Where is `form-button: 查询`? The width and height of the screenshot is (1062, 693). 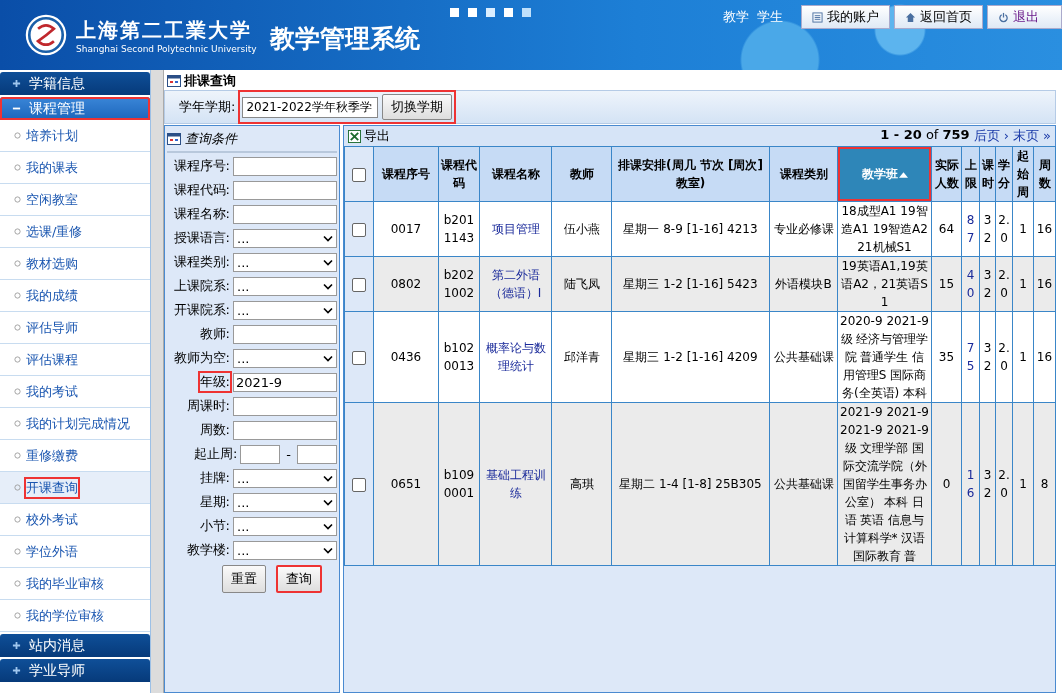 form-button: 查询 is located at coordinates (299, 579).